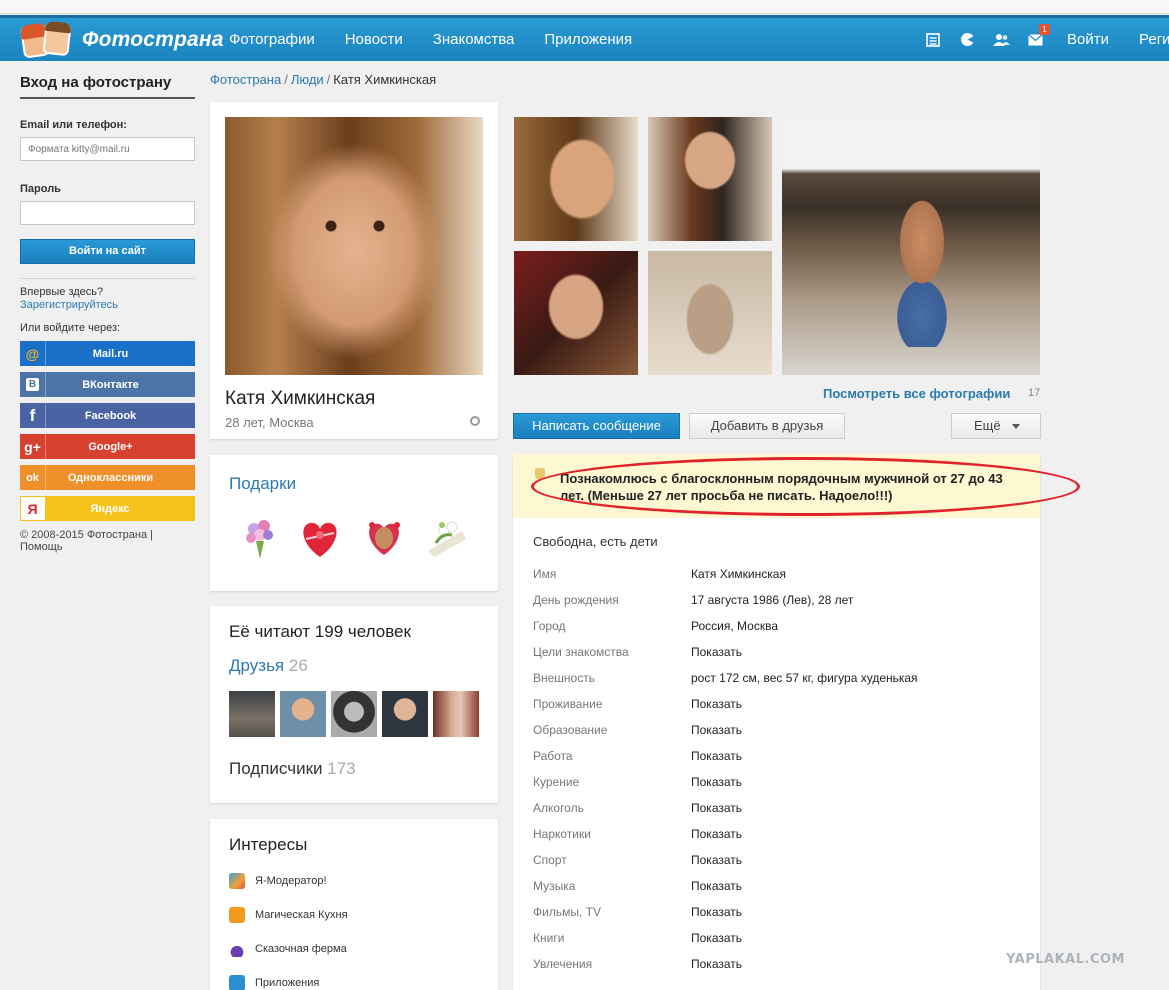  Describe the element at coordinates (588, 39) in the screenshot. I see `nav-apps: Приложения` at that location.